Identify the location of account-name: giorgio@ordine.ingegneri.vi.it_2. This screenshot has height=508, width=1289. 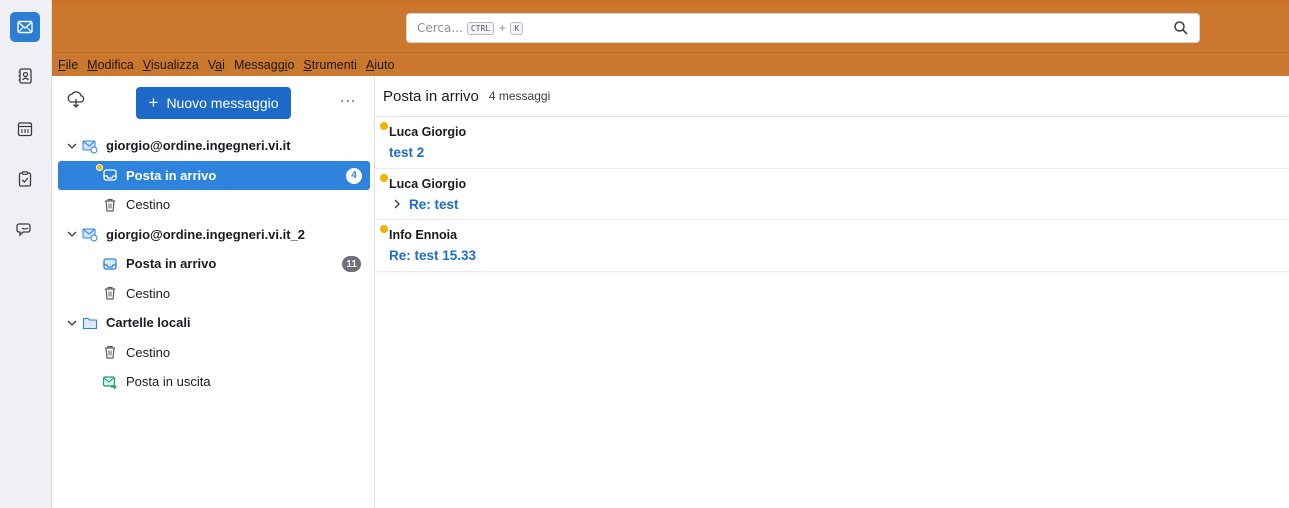
(206, 234).